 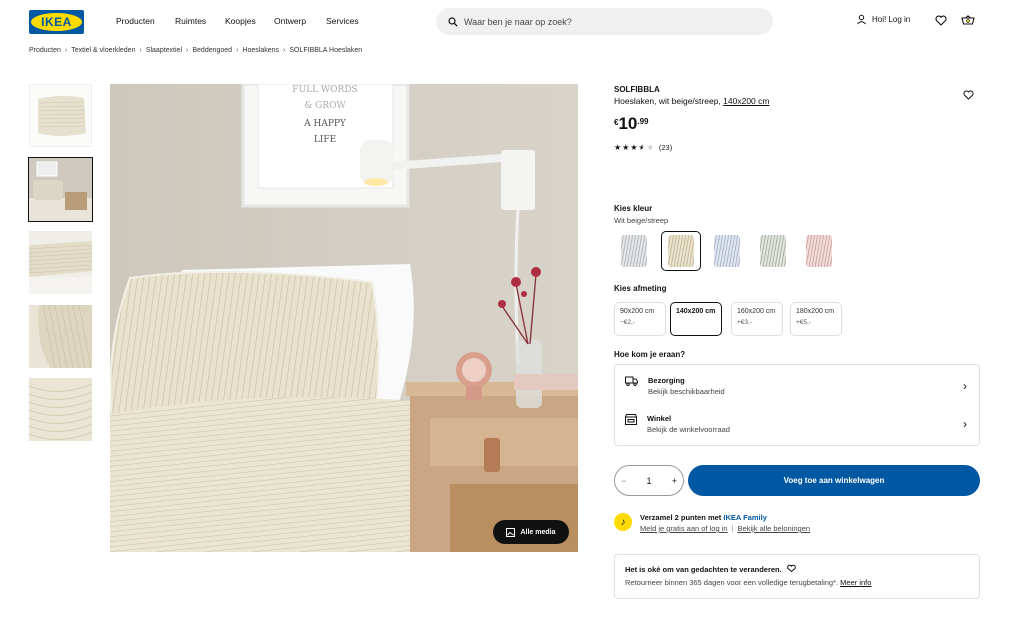 I want to click on nav-ontwerp: Ontwerp, so click(x=290, y=21).